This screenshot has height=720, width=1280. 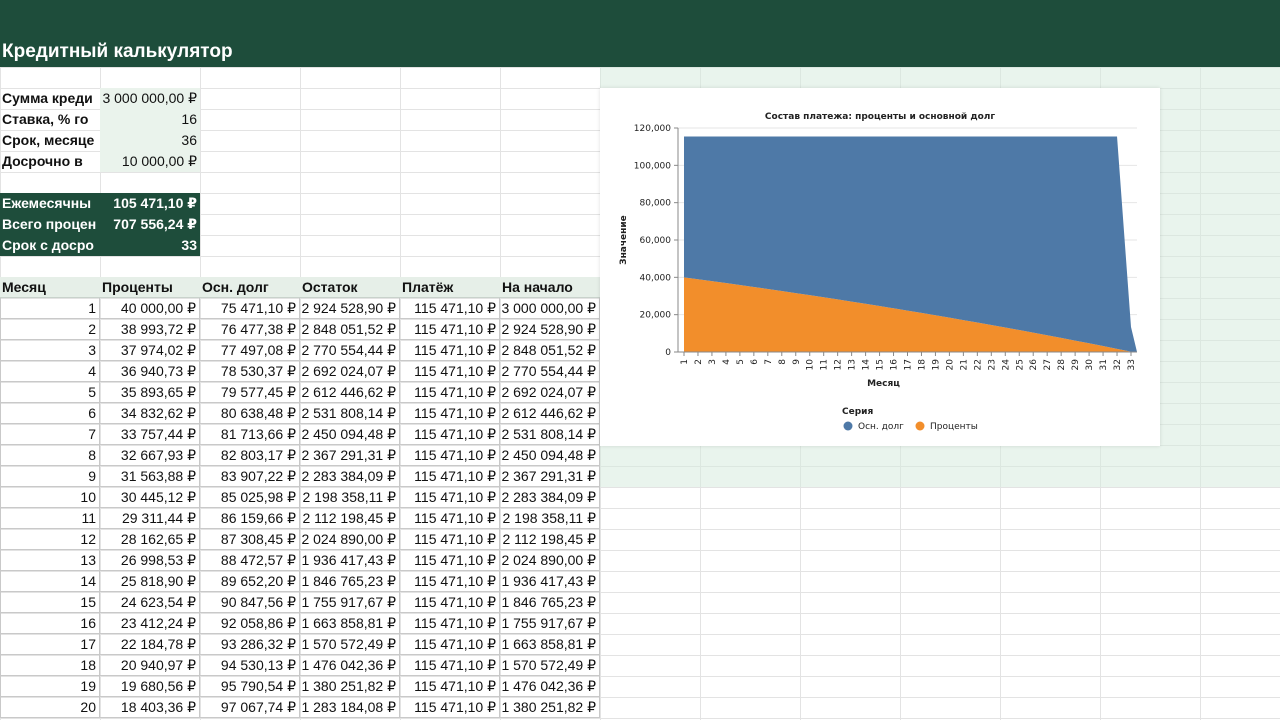 I want to click on cell-balance: 2 367 291,31 ₽, so click(x=350, y=455).